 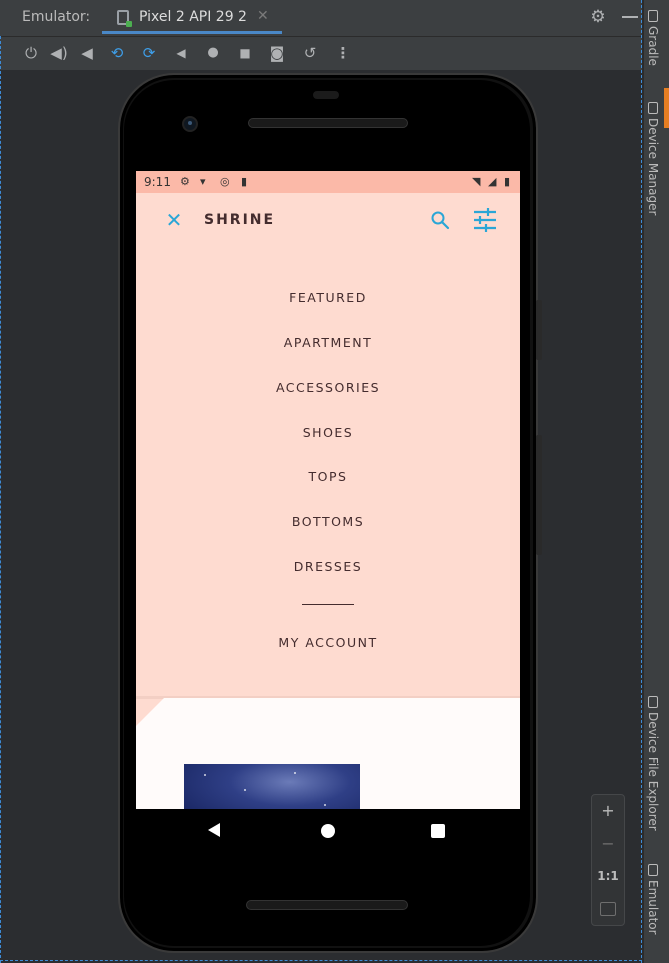 What do you see at coordinates (214, 830) in the screenshot?
I see `nav-back-icon` at bounding box center [214, 830].